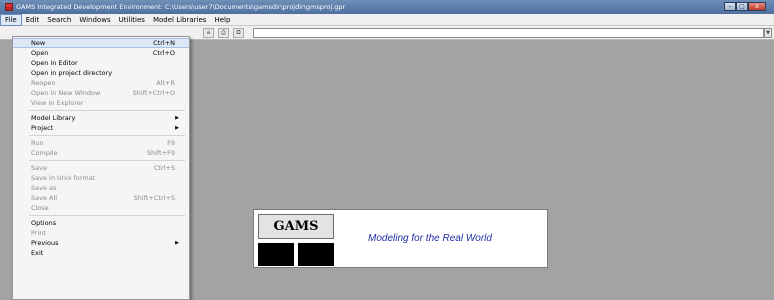 The image size is (774, 300). I want to click on file-menu-item-save-all: Save All Shift+Ctrl+S, so click(101, 198).